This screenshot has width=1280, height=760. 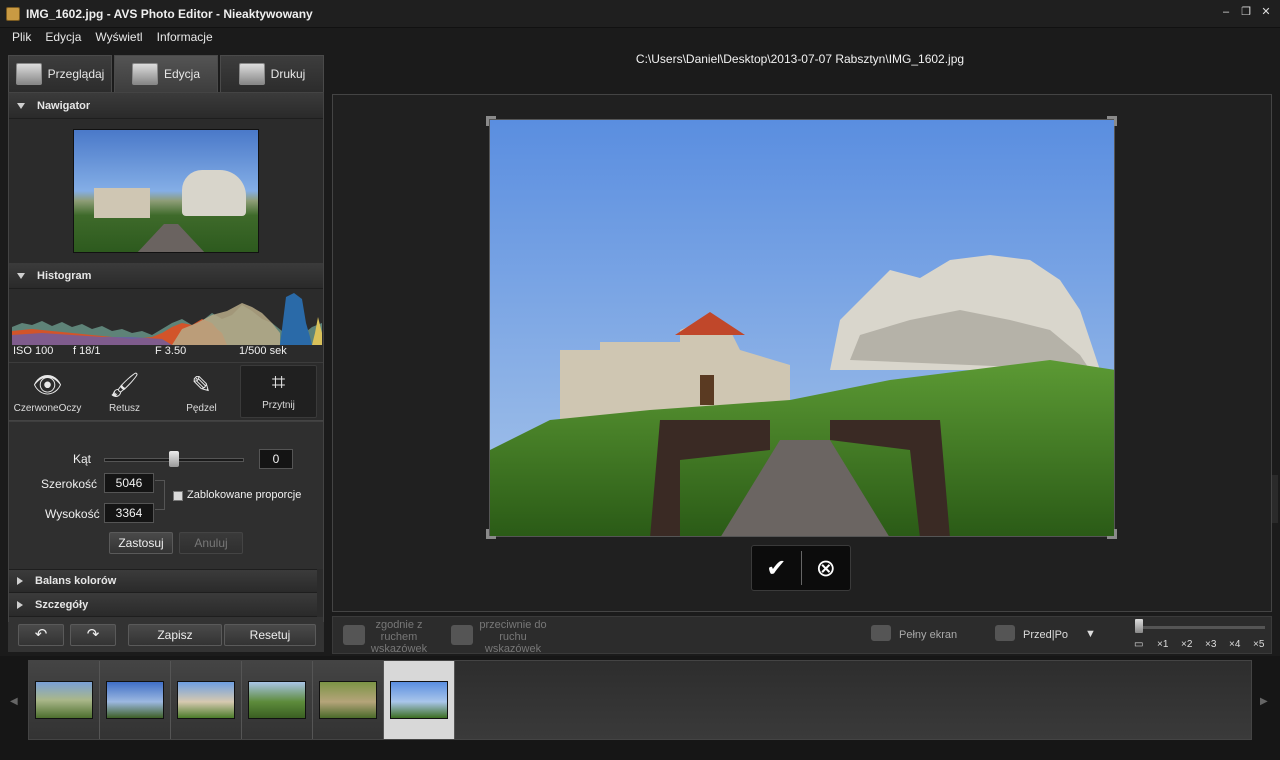 What do you see at coordinates (166, 106) in the screenshot?
I see `navigator-header: Nawigator` at bounding box center [166, 106].